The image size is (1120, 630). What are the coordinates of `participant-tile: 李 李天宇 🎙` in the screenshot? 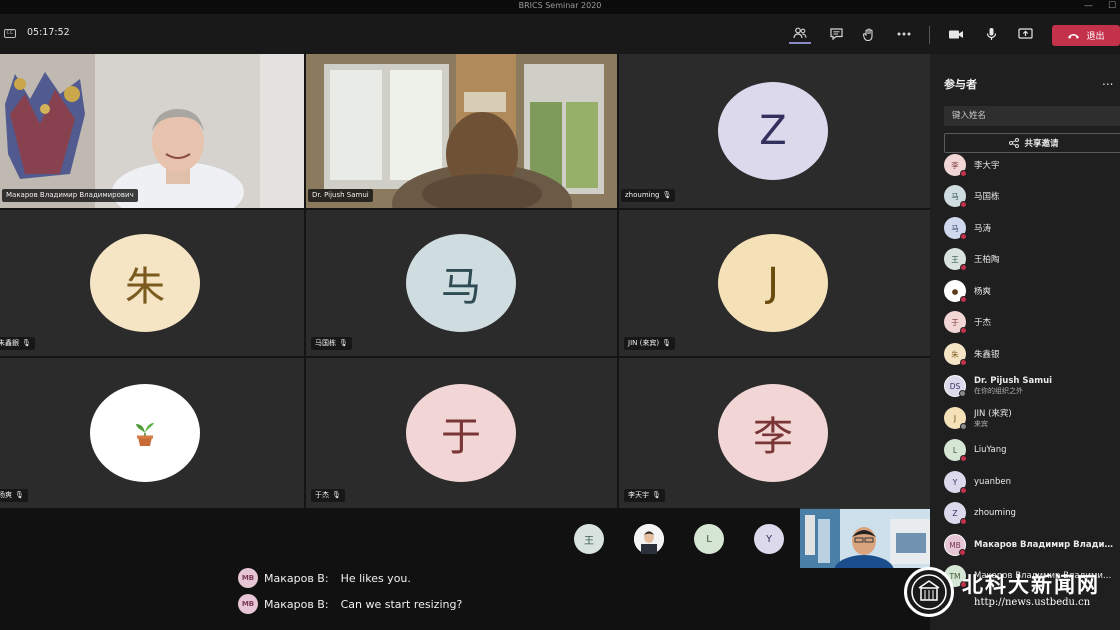 It's located at (774, 433).